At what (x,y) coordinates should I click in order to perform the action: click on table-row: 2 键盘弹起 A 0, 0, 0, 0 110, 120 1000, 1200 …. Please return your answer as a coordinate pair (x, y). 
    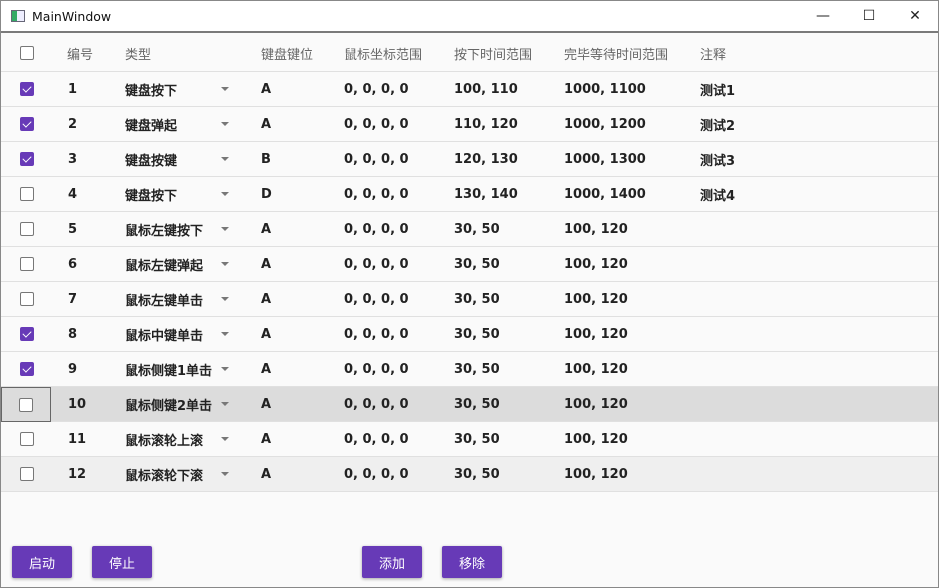
    Looking at the image, I should click on (469, 124).